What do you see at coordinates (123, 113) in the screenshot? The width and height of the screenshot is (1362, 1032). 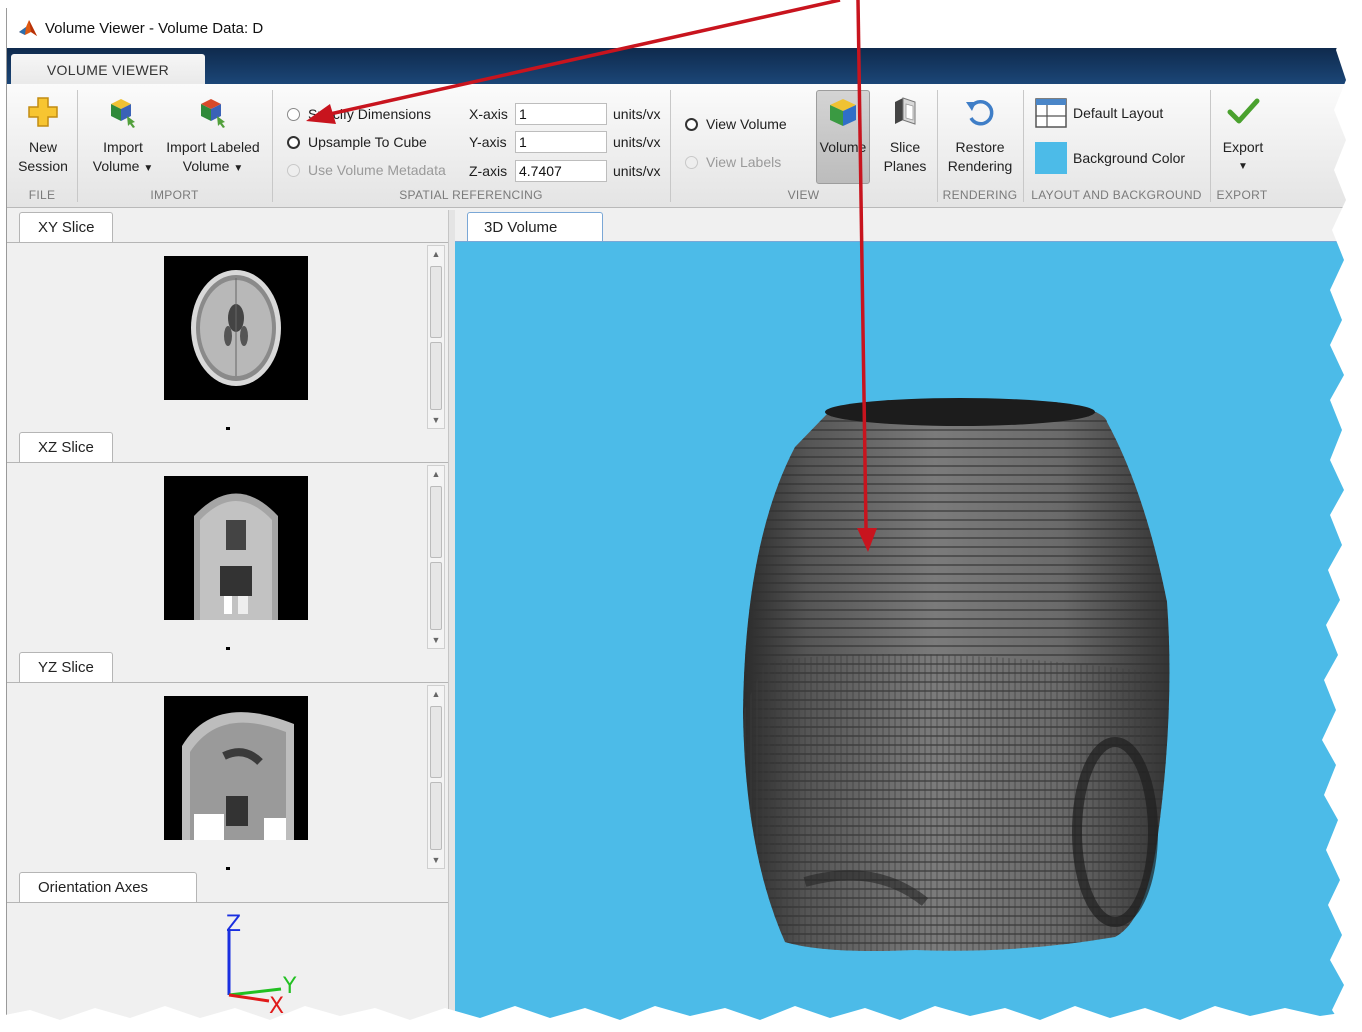 I see `import-volume-icon` at bounding box center [123, 113].